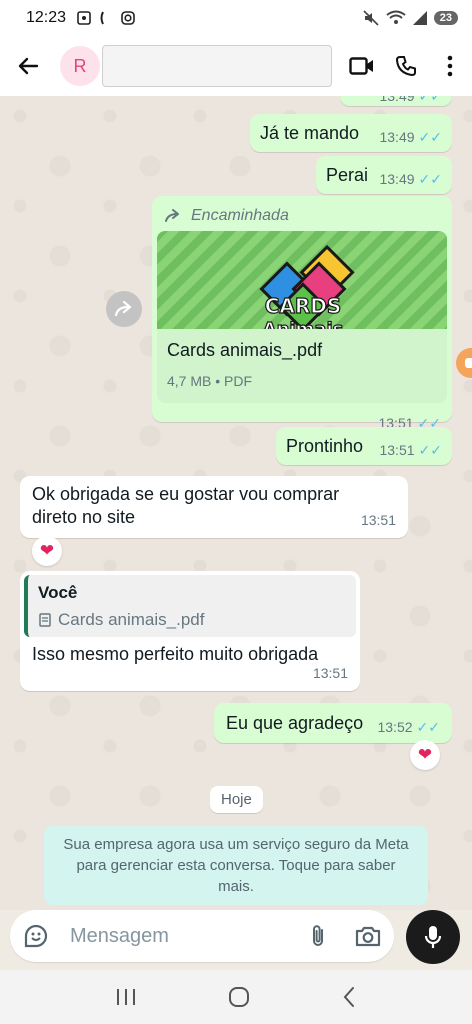 The height and width of the screenshot is (1024, 472). Describe the element at coordinates (245, 350) in the screenshot. I see `document-name: Cards animais_.pdf` at that location.